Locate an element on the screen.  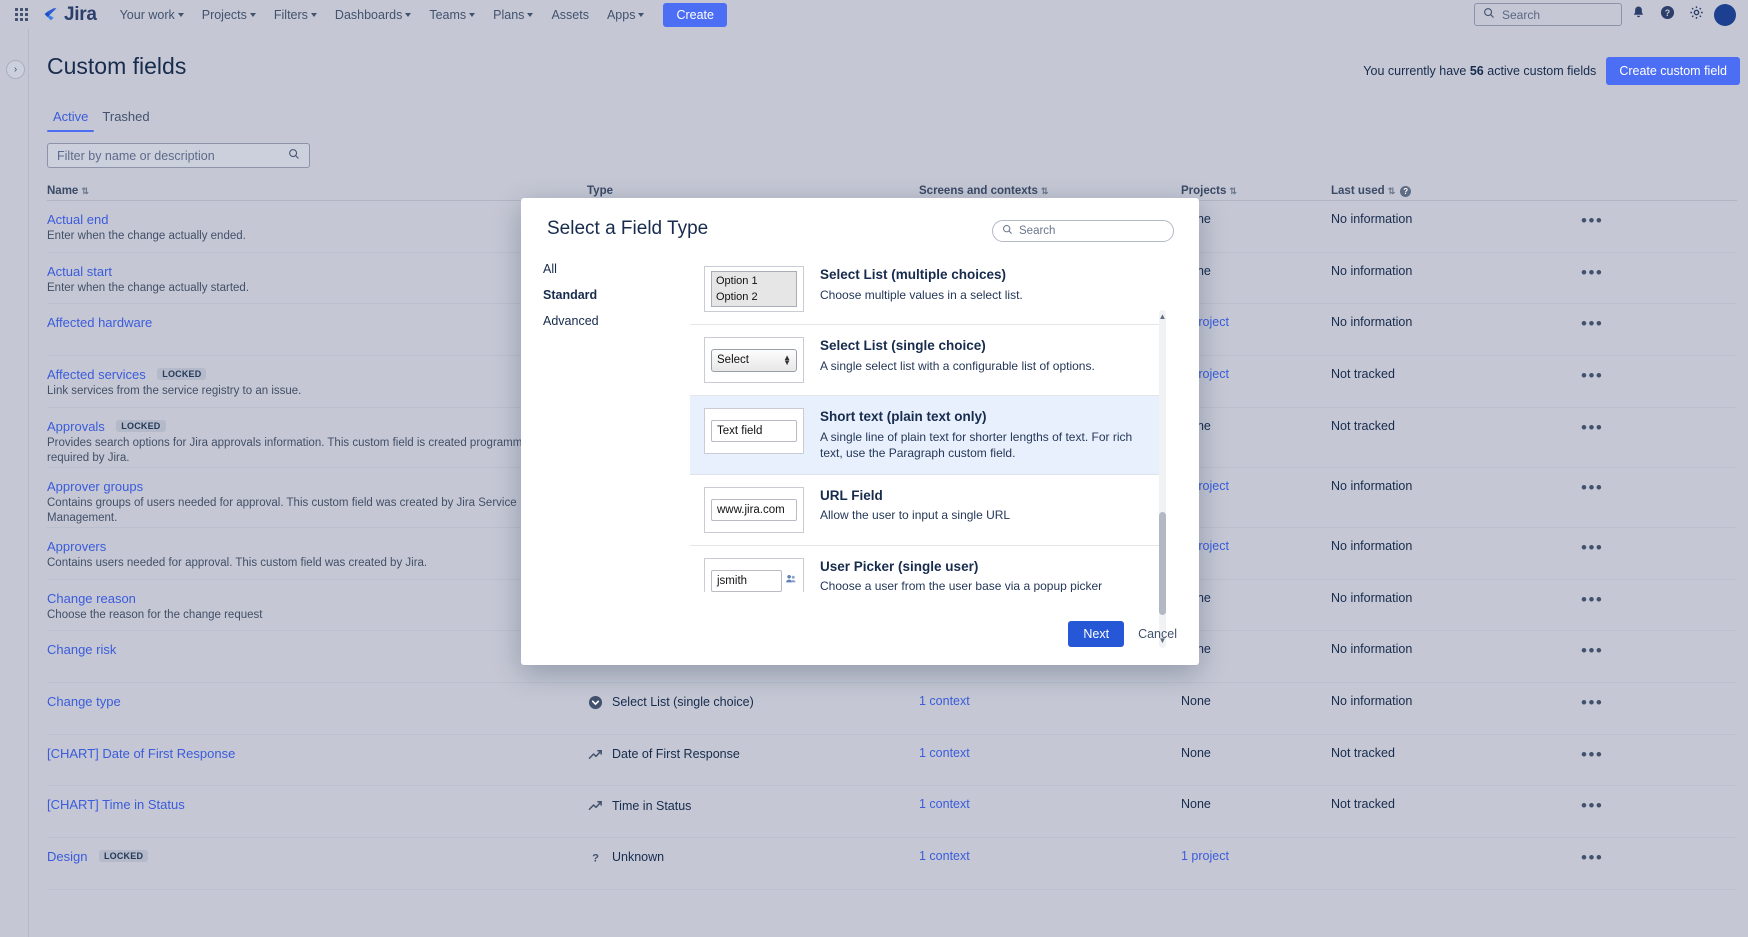
nav-apps: Apps is located at coordinates (626, 15).